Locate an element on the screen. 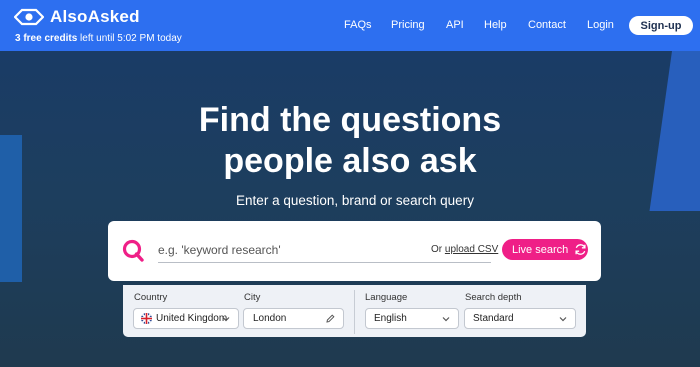 The width and height of the screenshot is (700, 367). city-value: London is located at coordinates (270, 318).